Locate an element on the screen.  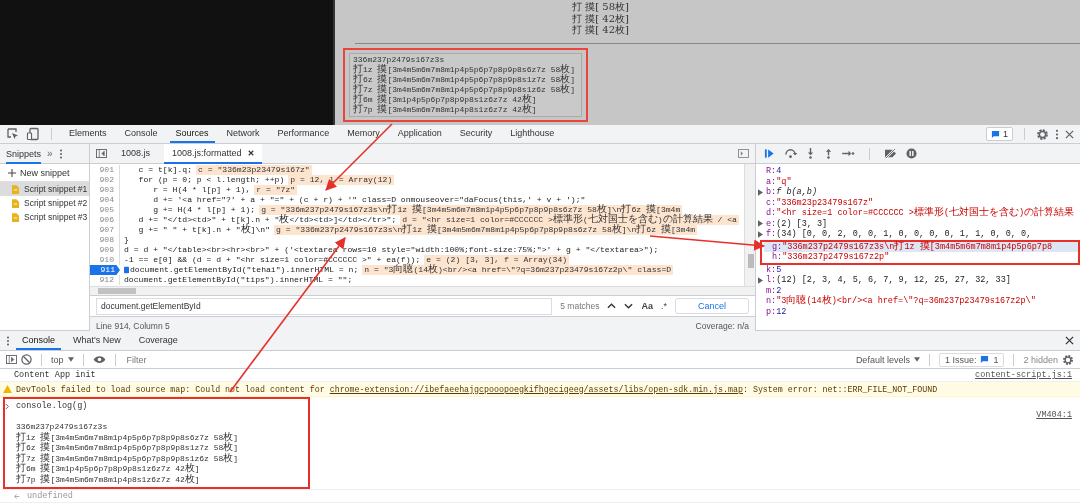
source-link: VM404:1 is located at coordinates (1054, 415).